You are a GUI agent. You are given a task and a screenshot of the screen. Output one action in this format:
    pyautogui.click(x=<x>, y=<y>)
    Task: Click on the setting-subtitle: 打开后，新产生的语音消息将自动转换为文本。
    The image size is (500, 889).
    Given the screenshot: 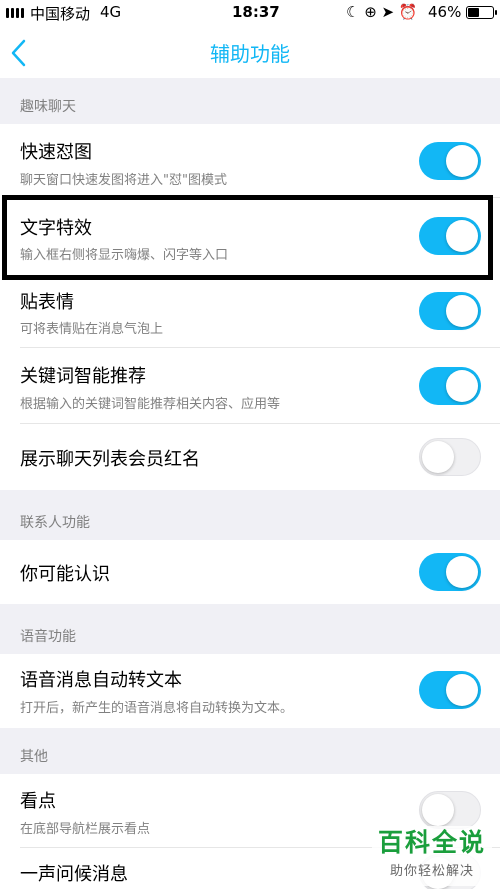 What is the action you would take?
    pyautogui.click(x=157, y=708)
    